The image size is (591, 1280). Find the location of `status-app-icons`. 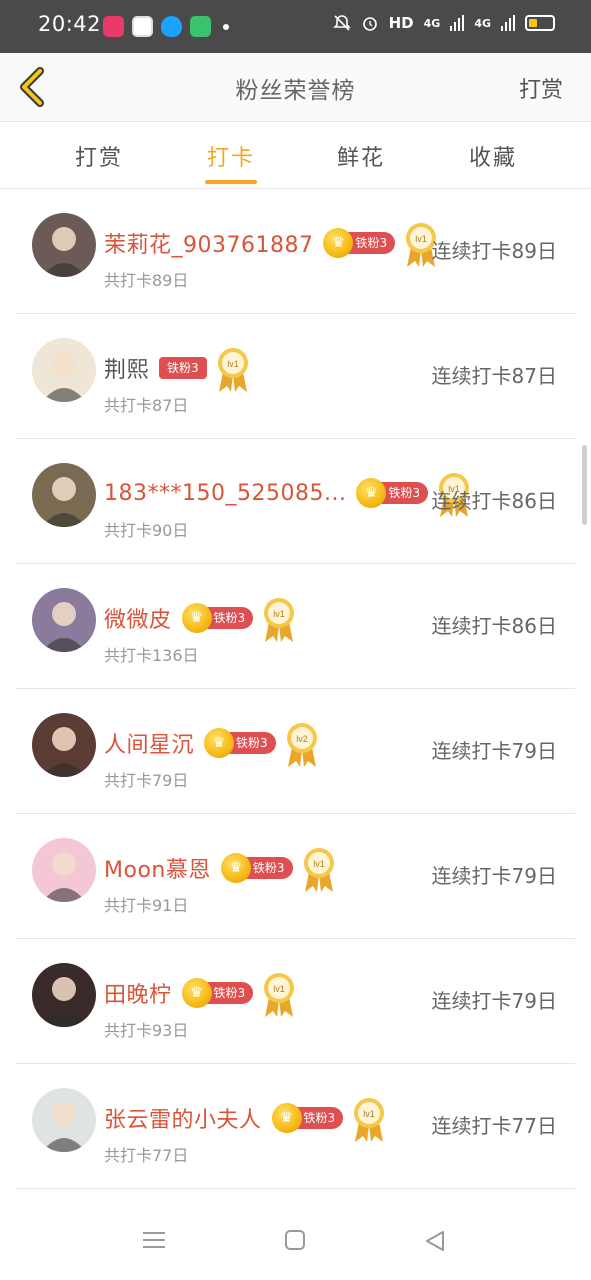

status-app-icons is located at coordinates (166, 26).